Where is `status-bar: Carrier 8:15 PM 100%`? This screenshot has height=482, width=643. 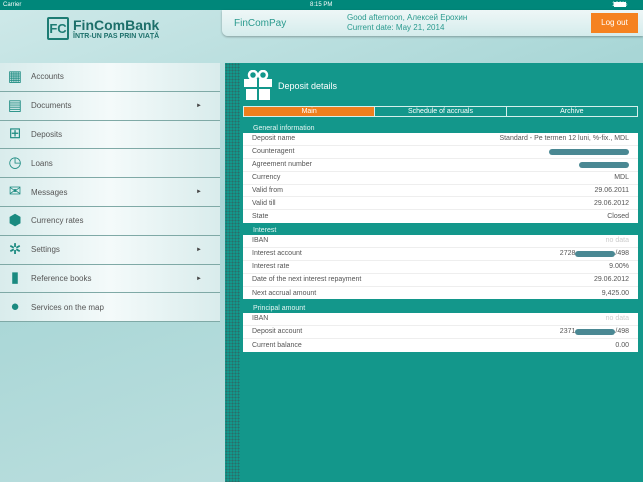 status-bar: Carrier 8:15 PM 100% is located at coordinates (321, 5).